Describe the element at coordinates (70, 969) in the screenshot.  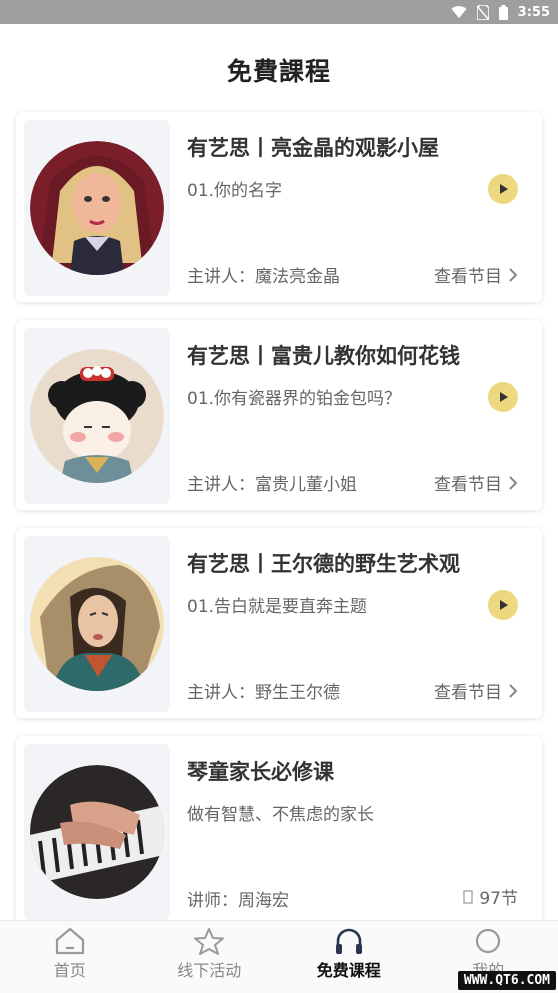
I see `tab-label: 首页` at that location.